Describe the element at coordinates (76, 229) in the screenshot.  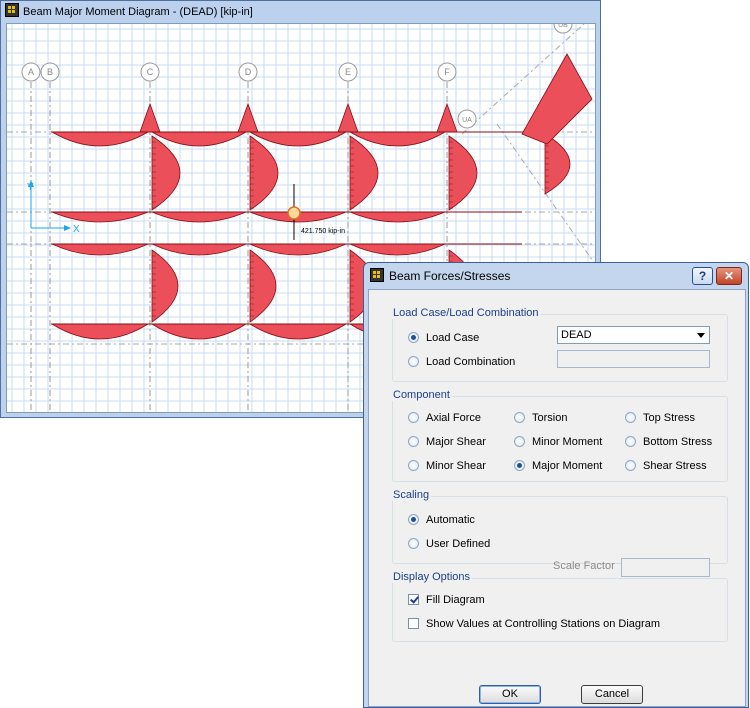
I see `x-axis-label: X` at that location.